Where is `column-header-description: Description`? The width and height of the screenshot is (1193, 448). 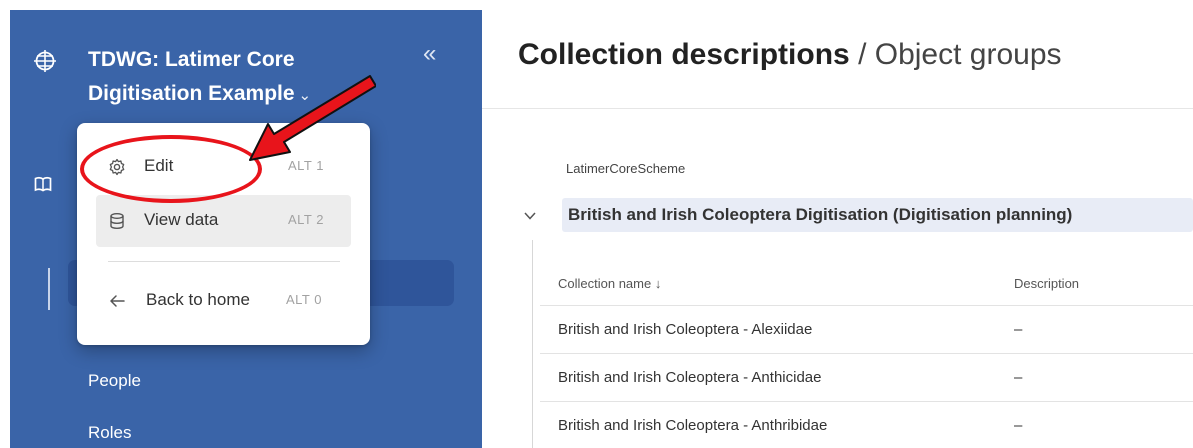
column-header-description: Description is located at coordinates (1046, 283).